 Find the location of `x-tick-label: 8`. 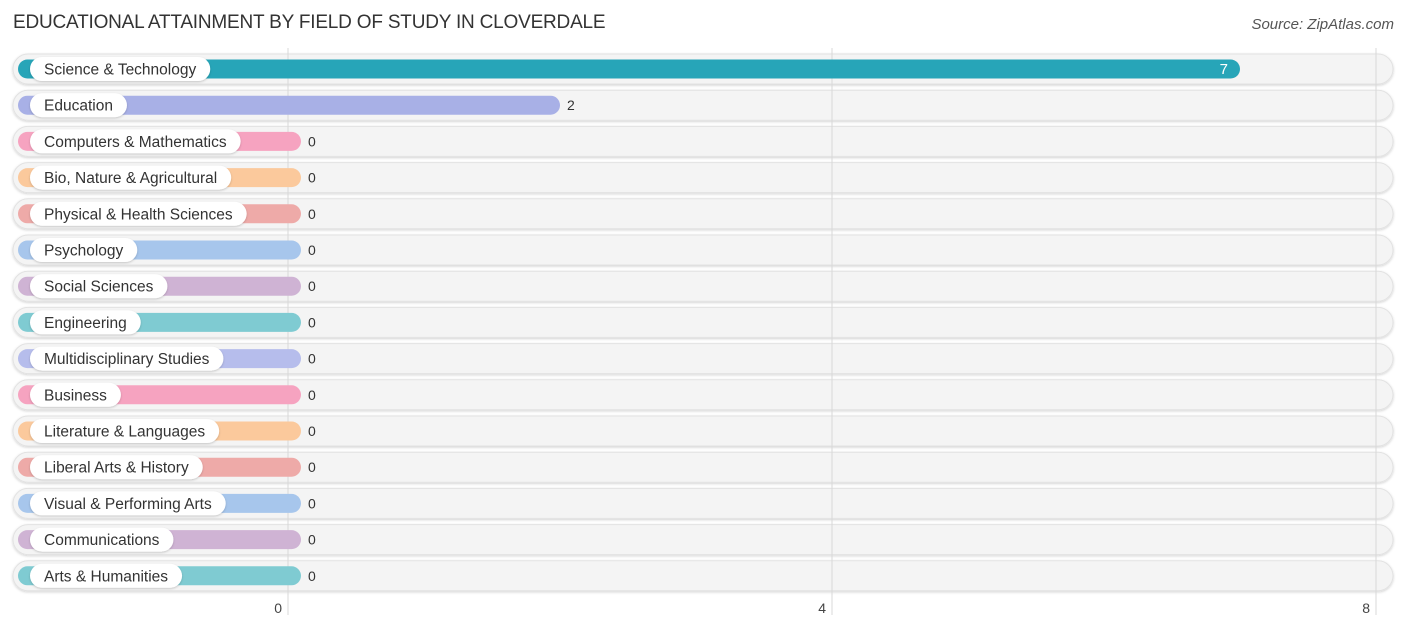

x-tick-label: 8 is located at coordinates (1366, 608).